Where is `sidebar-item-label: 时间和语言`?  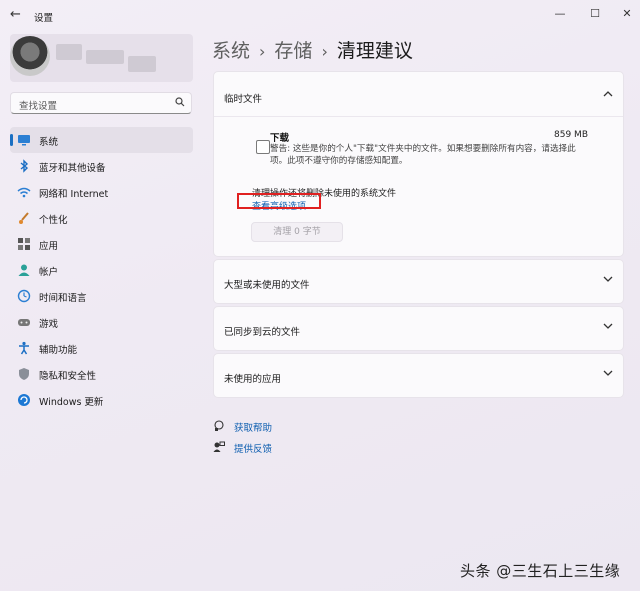
sidebar-item-label: 时间和语言 is located at coordinates (63, 297).